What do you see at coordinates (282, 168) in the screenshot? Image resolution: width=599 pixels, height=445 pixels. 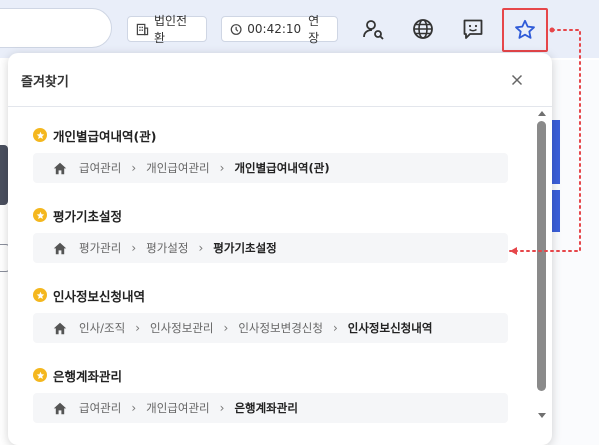 I see `breadcrumb-segment: 개인별급여내역(관)` at bounding box center [282, 168].